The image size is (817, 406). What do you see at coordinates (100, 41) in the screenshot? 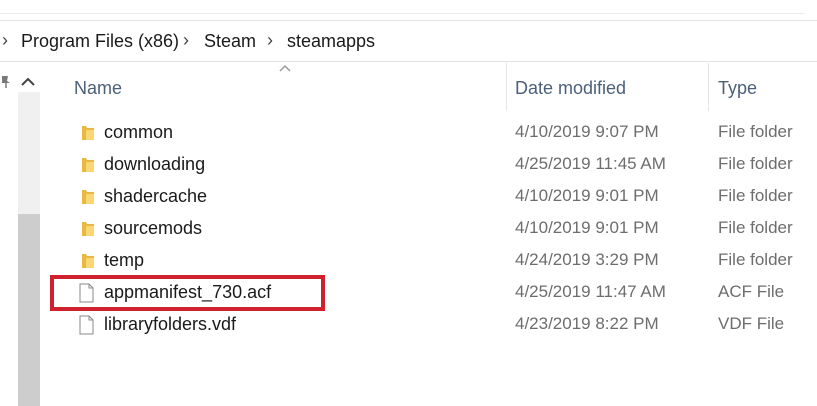
I see `breadcrumb-program-files: Program Files (x86)` at bounding box center [100, 41].